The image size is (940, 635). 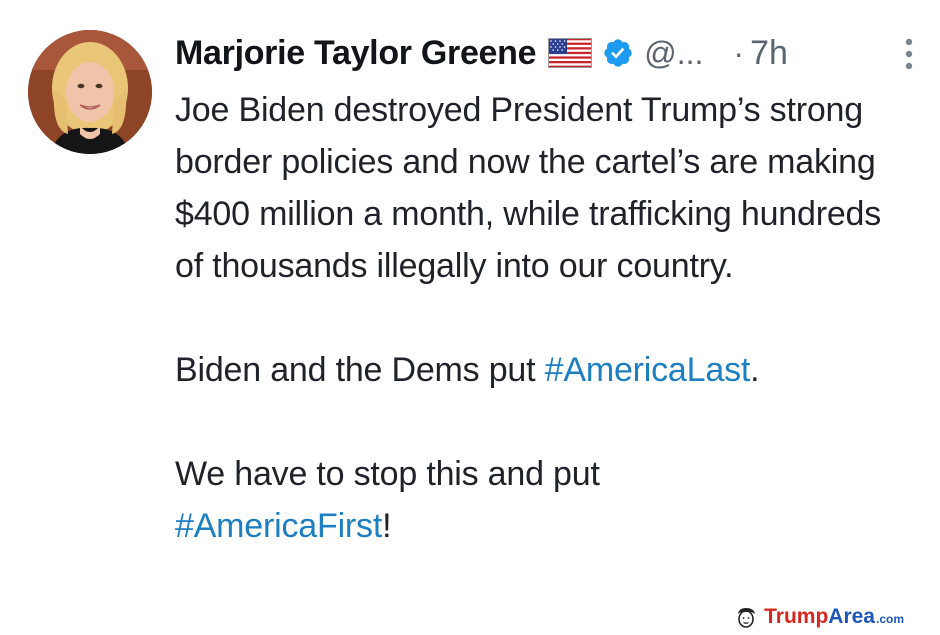 I want to click on verified-badge-icon, so click(x=618, y=53).